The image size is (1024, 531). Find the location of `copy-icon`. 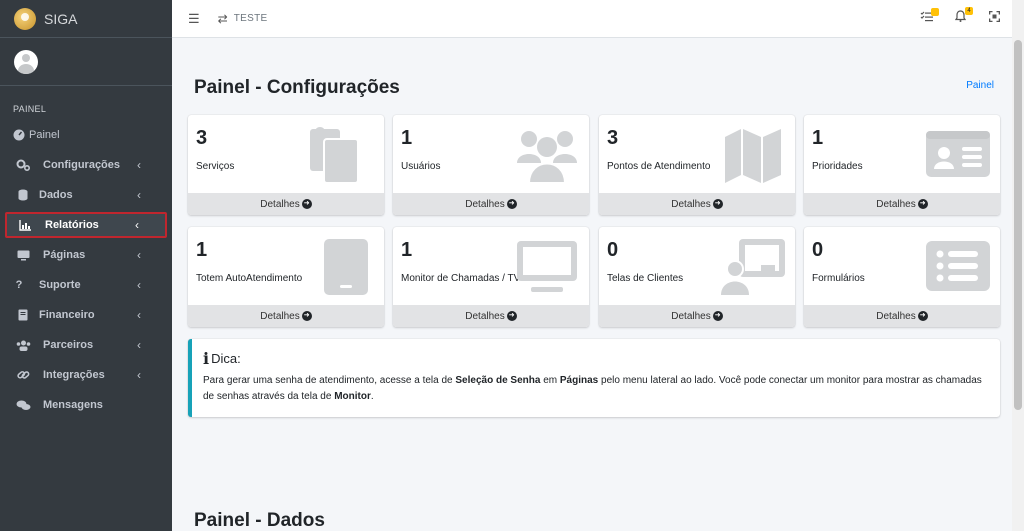

copy-icon is located at coordinates (334, 155).